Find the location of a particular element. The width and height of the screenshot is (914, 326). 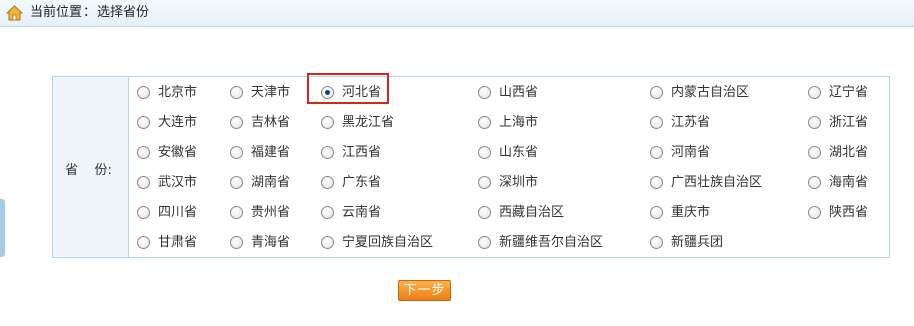

province-option-label: 深圳市 is located at coordinates (519, 182).